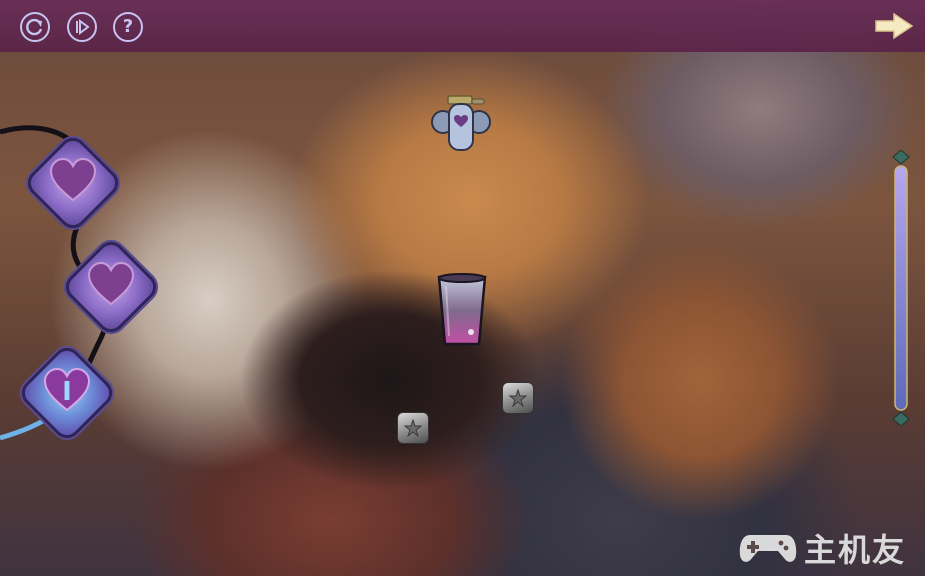 Image resolution: width=925 pixels, height=576 pixels. I want to click on next-button, so click(894, 26).